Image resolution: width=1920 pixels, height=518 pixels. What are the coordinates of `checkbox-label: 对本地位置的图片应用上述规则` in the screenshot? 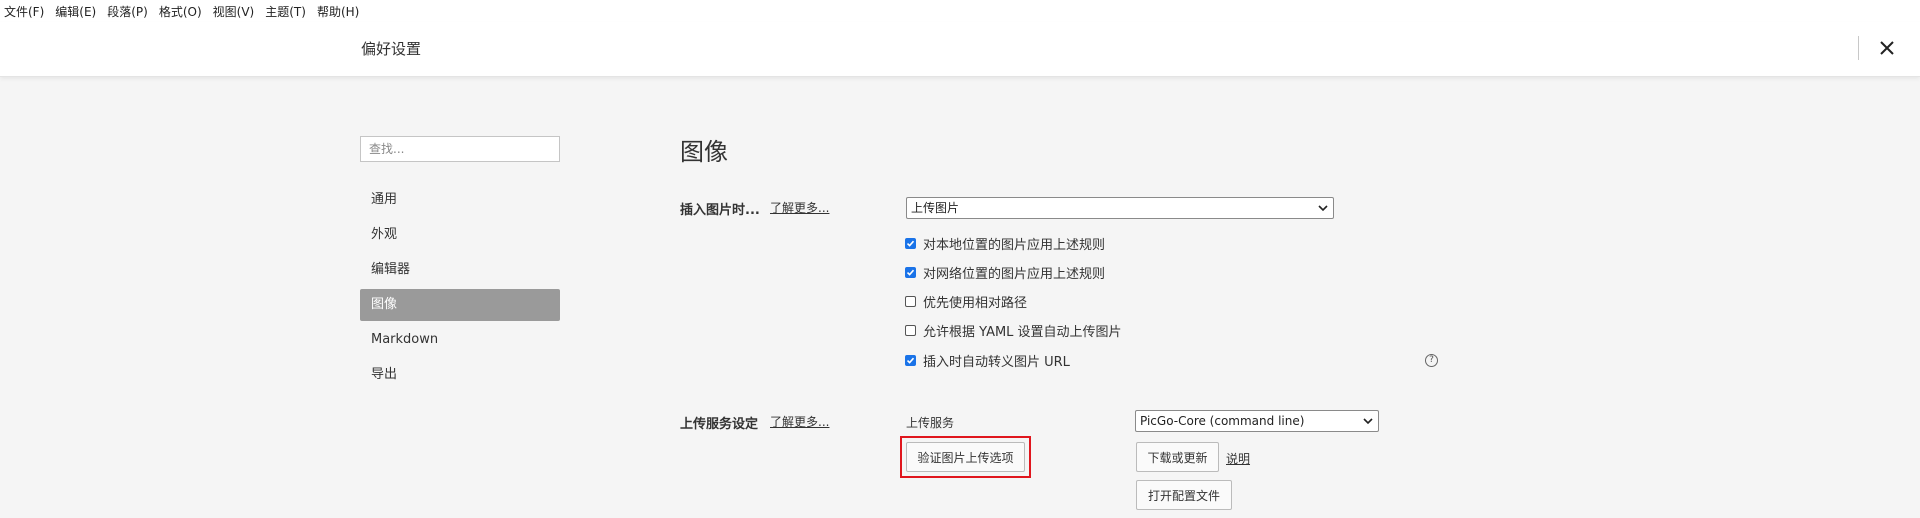 It's located at (1014, 245).